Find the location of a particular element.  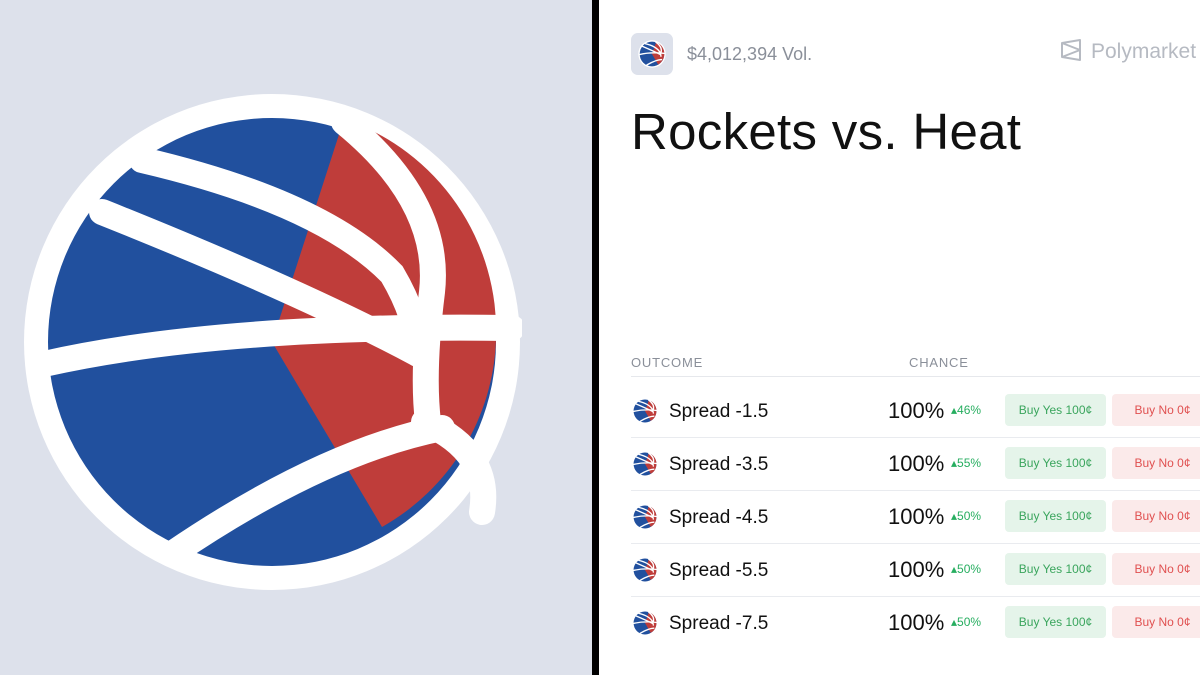

outcome-row: Spread -1.5 100% ▴46% Buy Yes 100¢ Buy No 0¢ is located at coordinates (915, 411).